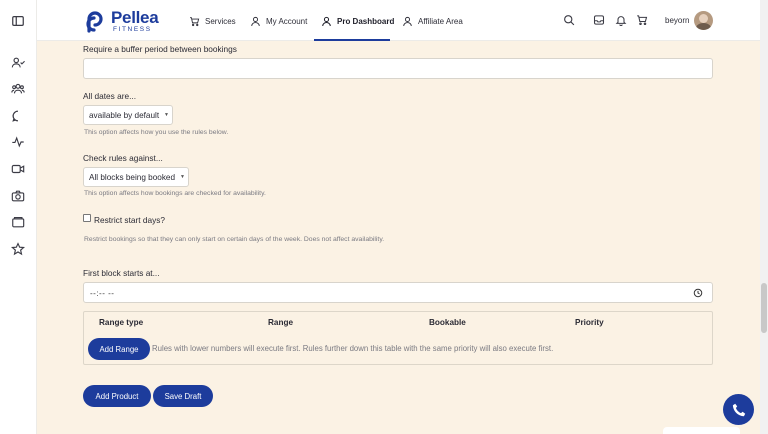 Image resolution: width=768 pixels, height=434 pixels. What do you see at coordinates (764, 217) in the screenshot?
I see `page-scrollbar` at bounding box center [764, 217].